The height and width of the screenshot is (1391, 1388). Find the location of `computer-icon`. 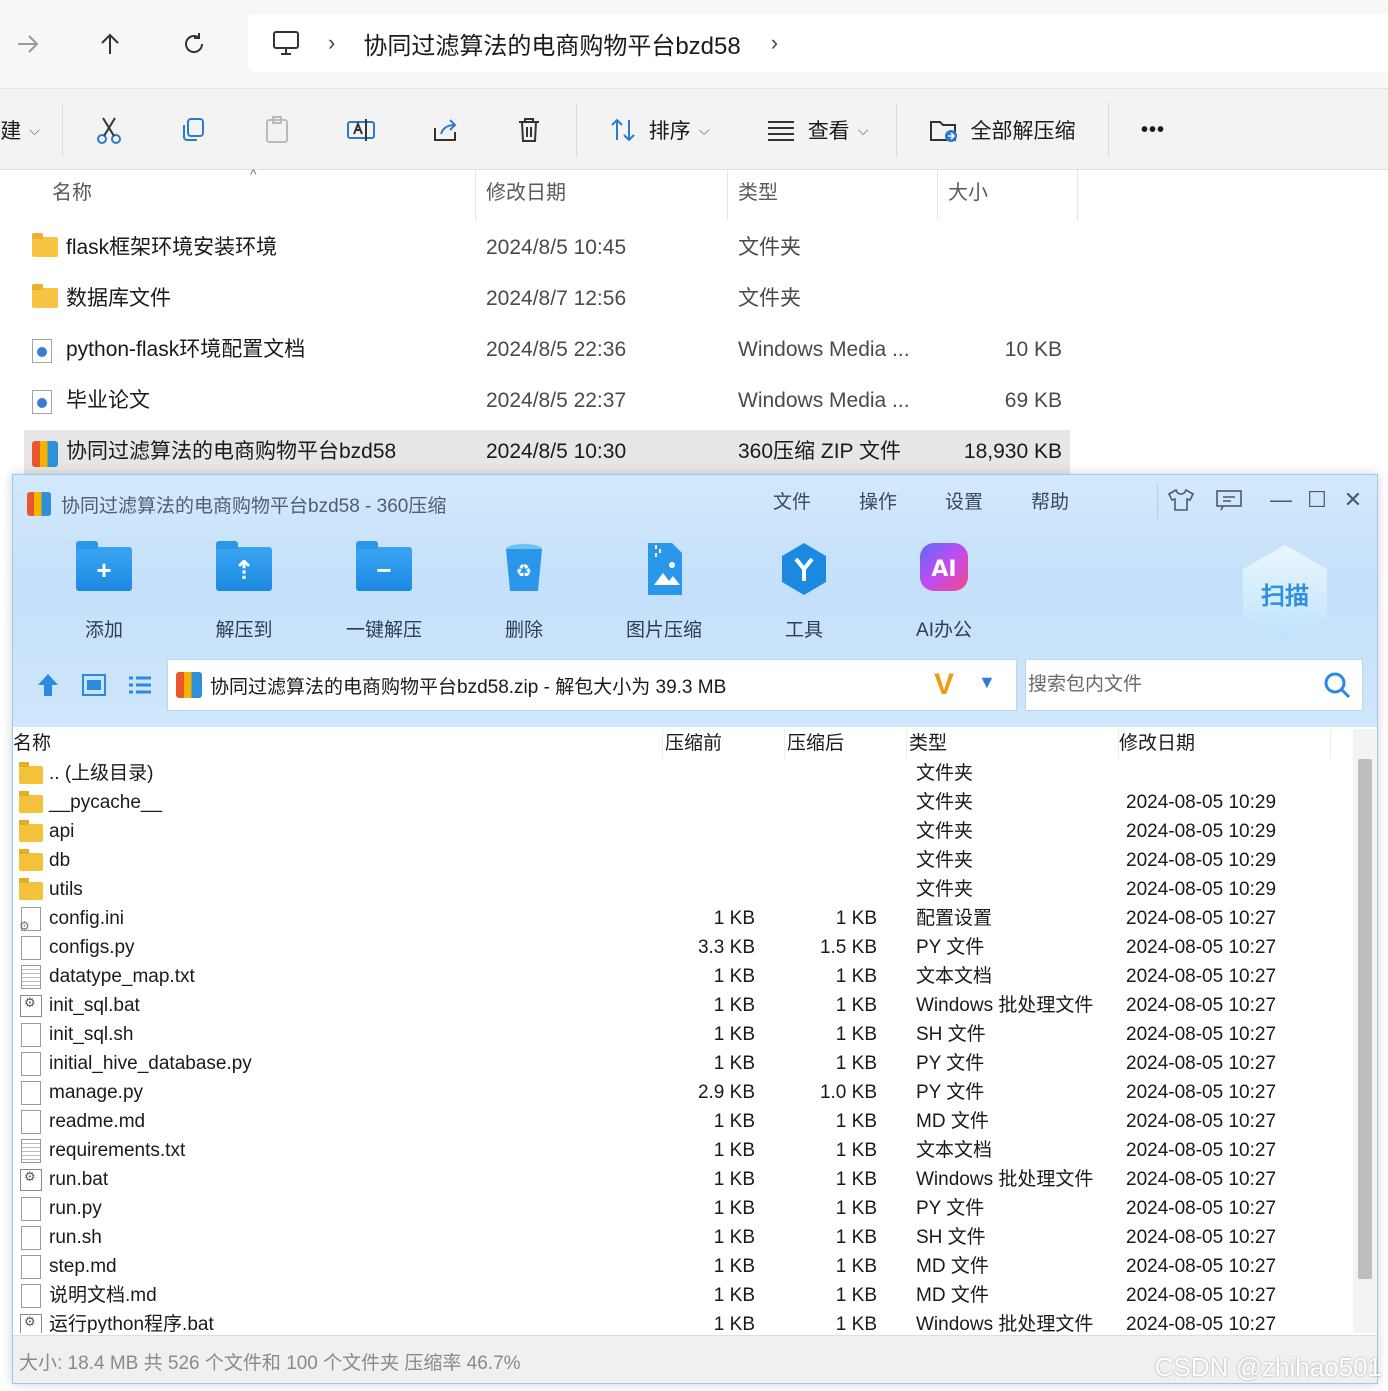

computer-icon is located at coordinates (286, 43).